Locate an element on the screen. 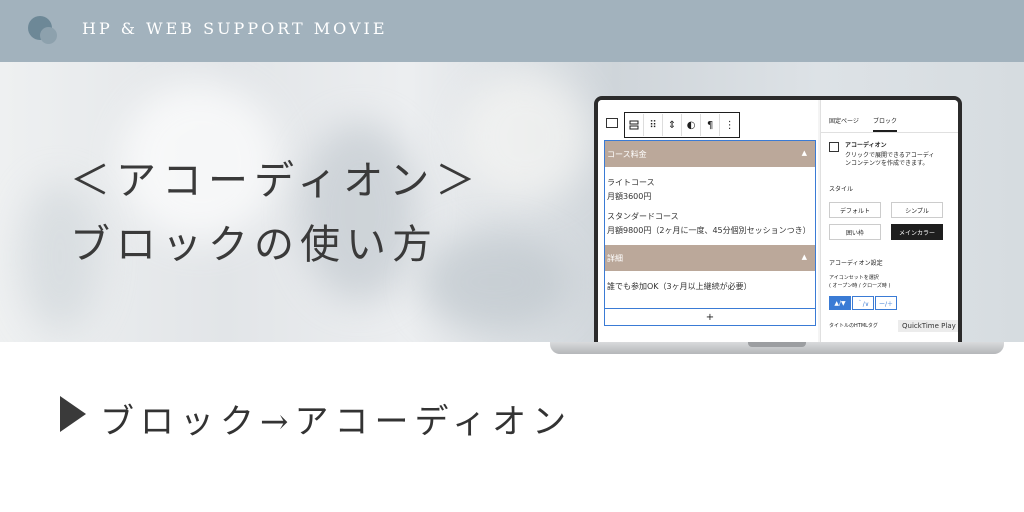 The height and width of the screenshot is (512, 1024). accordion-text: 月額3600円 is located at coordinates (629, 196).